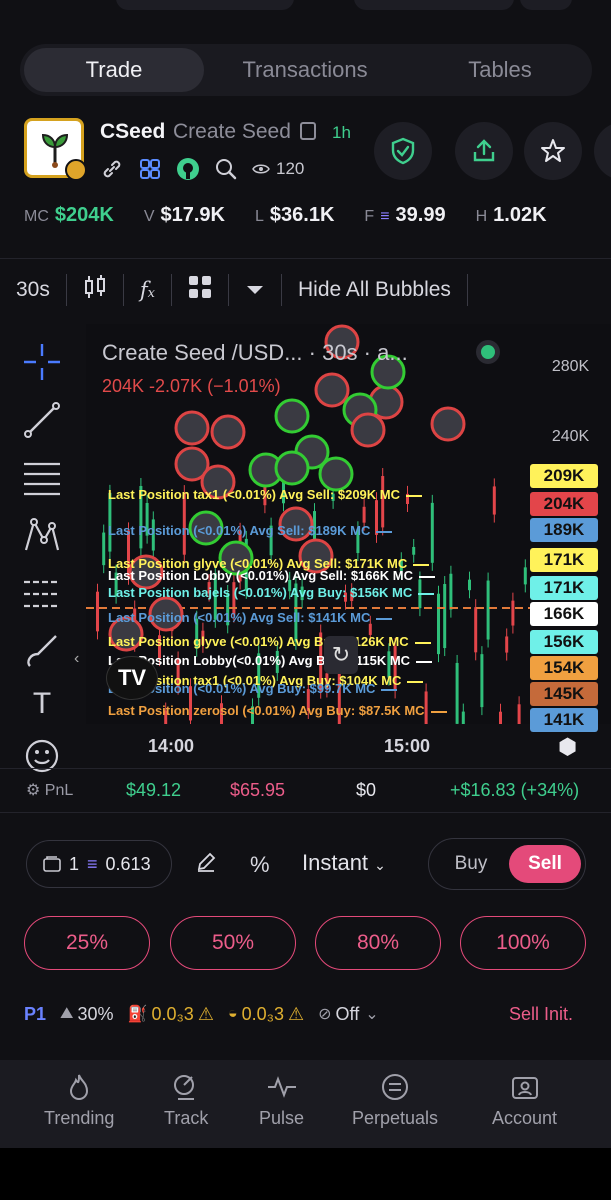 The image size is (611, 1200). What do you see at coordinates (172, 1013) in the screenshot?
I see `priority-fee-value: 0.0₃3` at bounding box center [172, 1013].